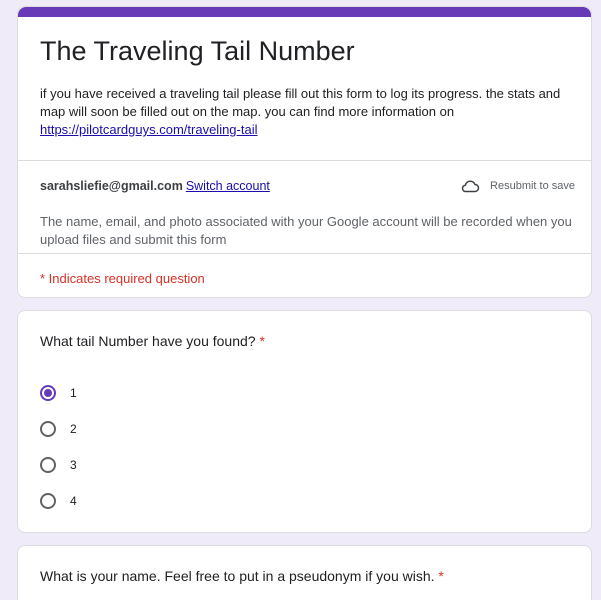 Image resolution: width=601 pixels, height=600 pixels. Describe the element at coordinates (470, 186) in the screenshot. I see `cloud-icon` at that location.